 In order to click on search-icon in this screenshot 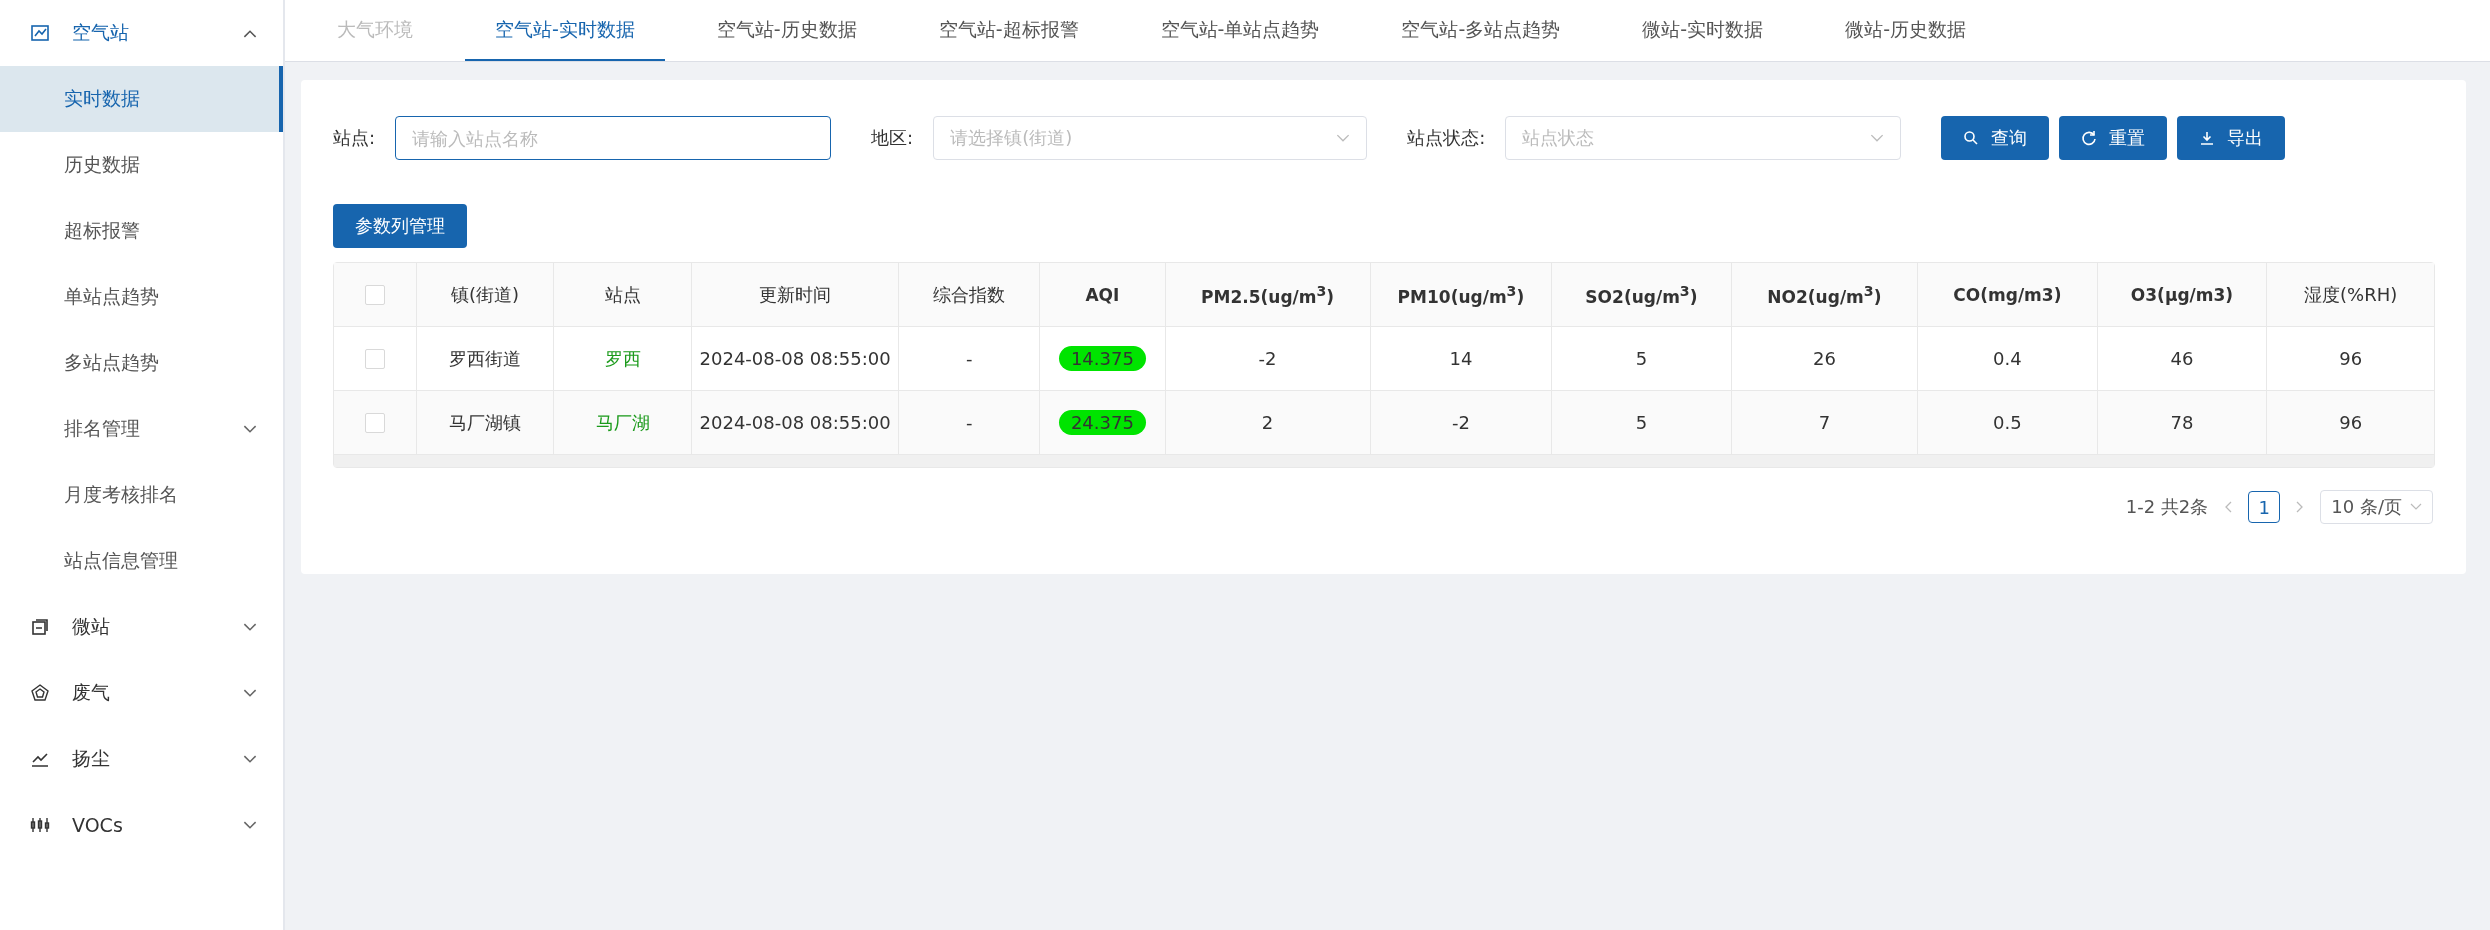, I will do `click(1971, 138)`.